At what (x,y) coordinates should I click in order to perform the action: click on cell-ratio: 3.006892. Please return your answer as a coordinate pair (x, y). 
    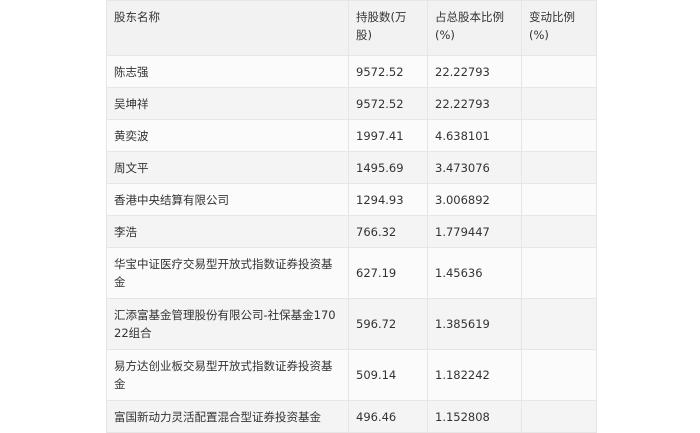
    Looking at the image, I should click on (474, 199).